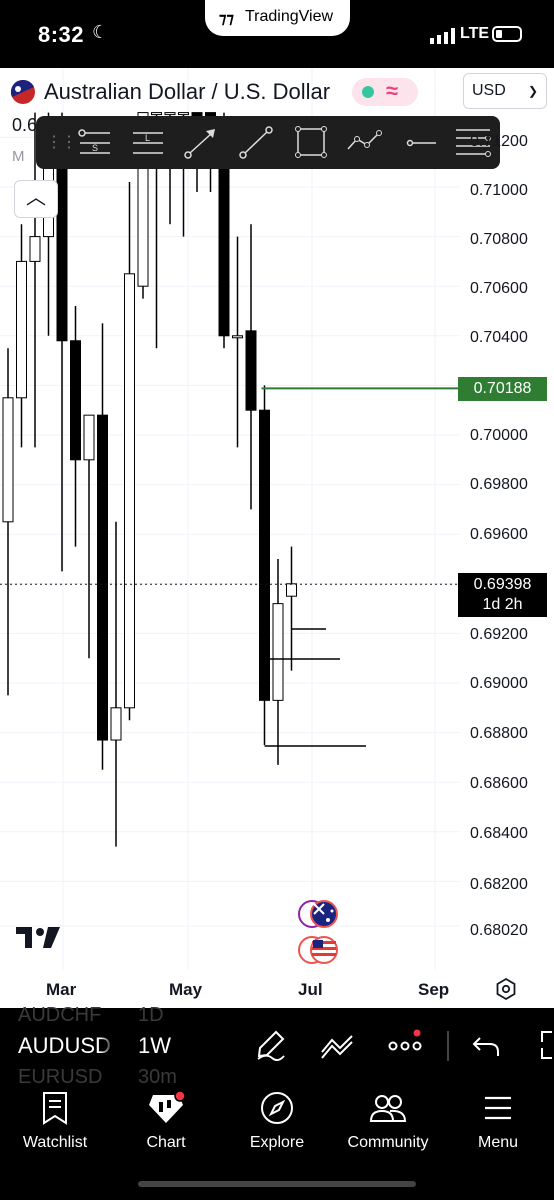  What do you see at coordinates (442, 36) in the screenshot?
I see `signal-icon` at bounding box center [442, 36].